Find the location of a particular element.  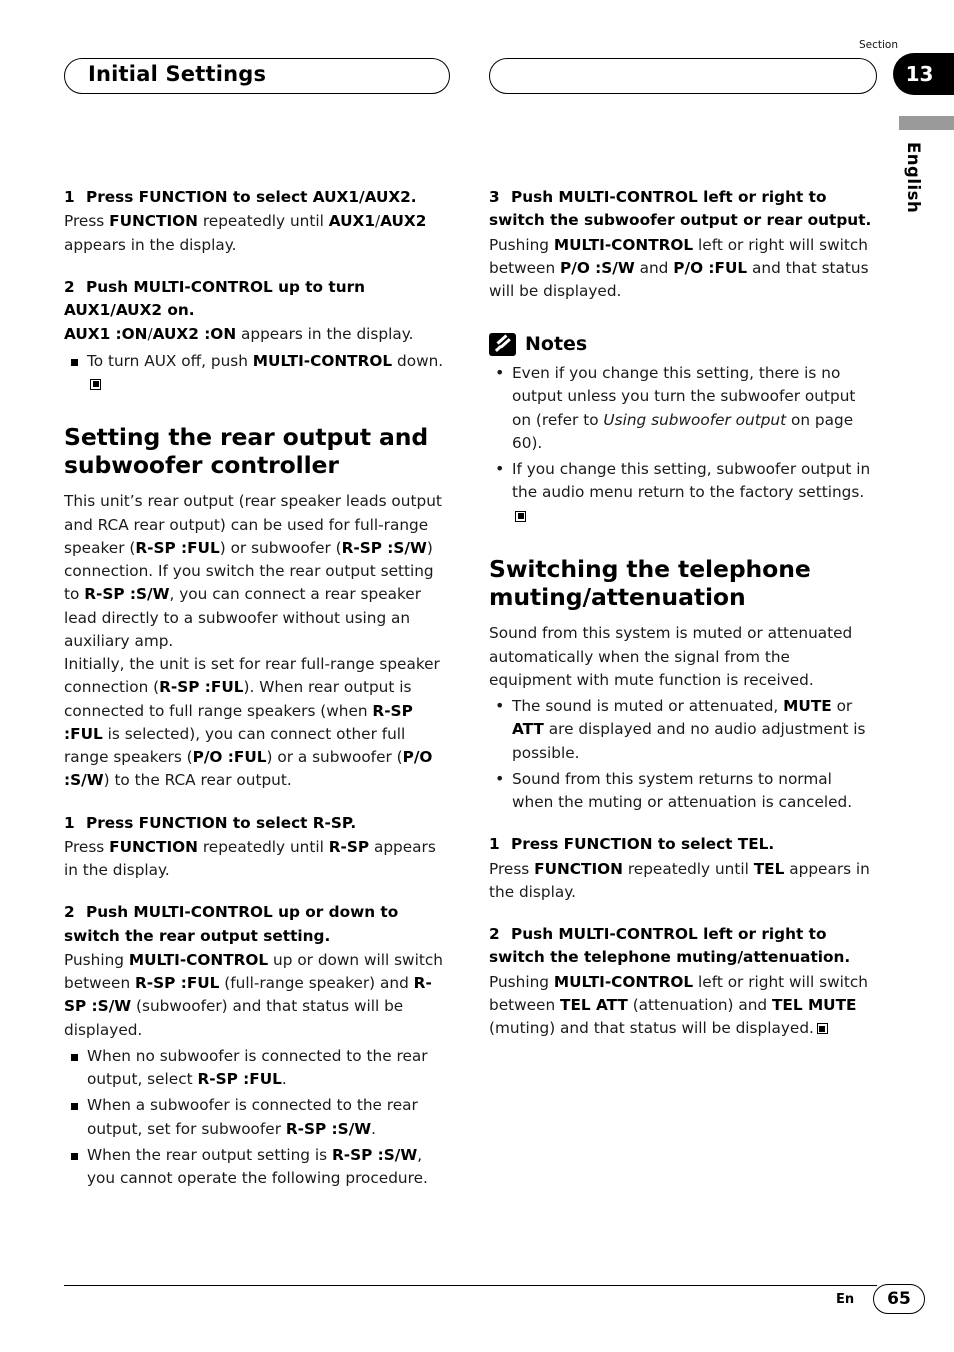

right-step-1-title: 1 Press FUNCTION to select TEL. is located at coordinates (683, 844).